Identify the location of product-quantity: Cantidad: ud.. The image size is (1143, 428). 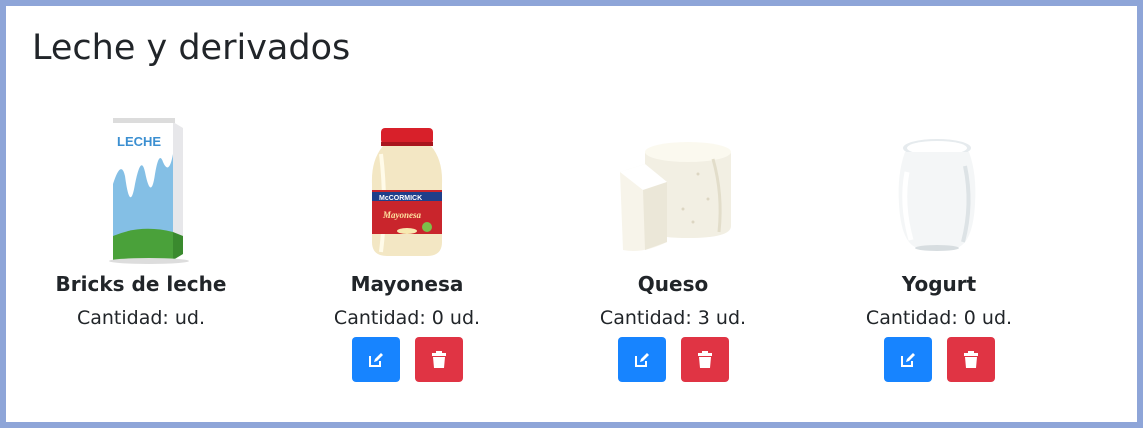
(141, 318).